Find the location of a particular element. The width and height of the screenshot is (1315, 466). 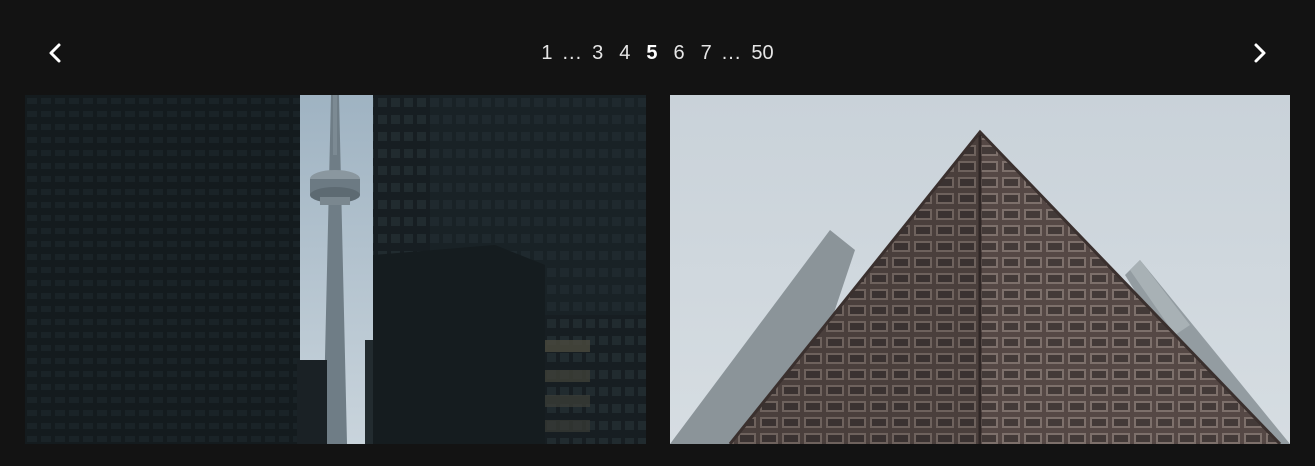

page-link-5-current: 5 is located at coordinates (651, 53).